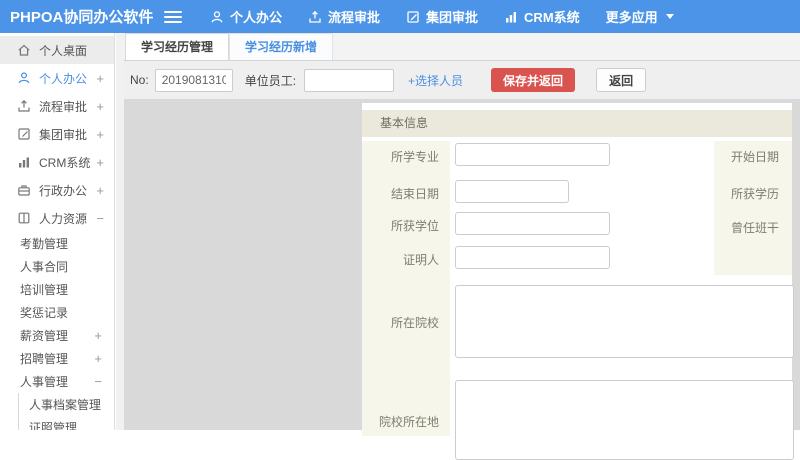 The width and height of the screenshot is (800, 460). What do you see at coordinates (44, 381) in the screenshot?
I see `sidebar-item-label: 人事管理` at bounding box center [44, 381].